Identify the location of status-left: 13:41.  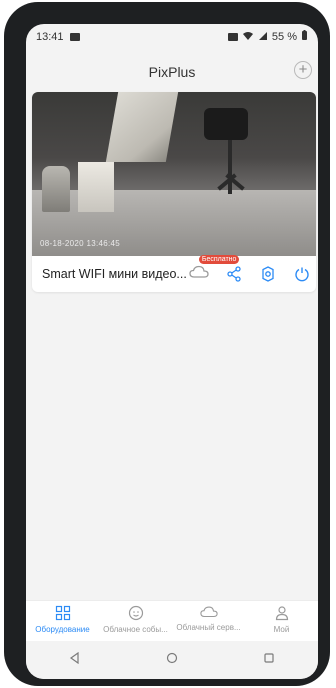
(58, 37).